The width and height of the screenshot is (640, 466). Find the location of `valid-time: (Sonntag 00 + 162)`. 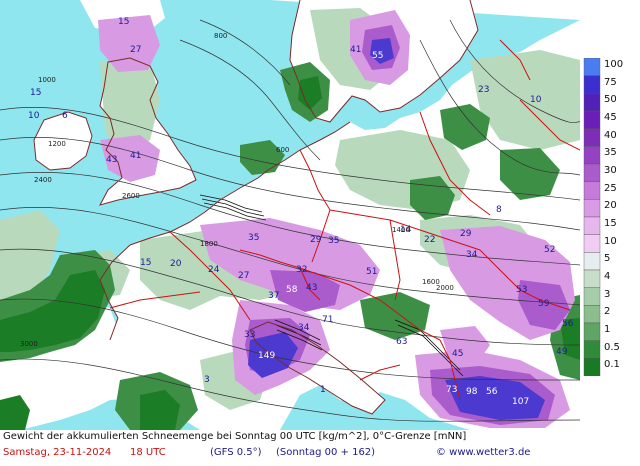

valid-time: (Sonntag 00 + 162) is located at coordinates (326, 452).